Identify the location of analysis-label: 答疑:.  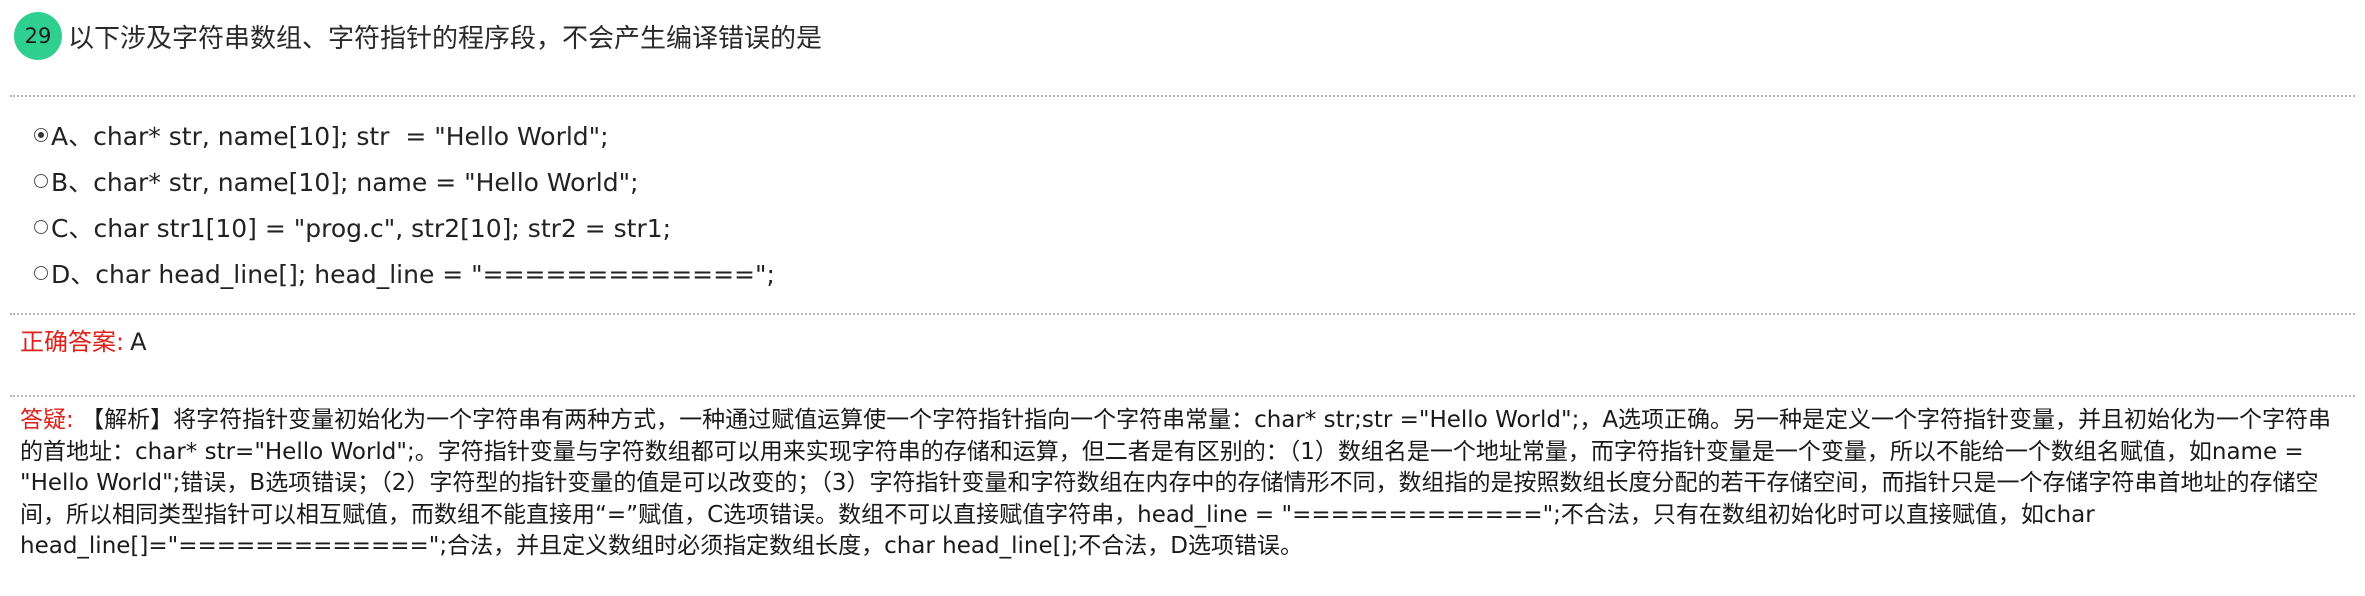
(47, 420).